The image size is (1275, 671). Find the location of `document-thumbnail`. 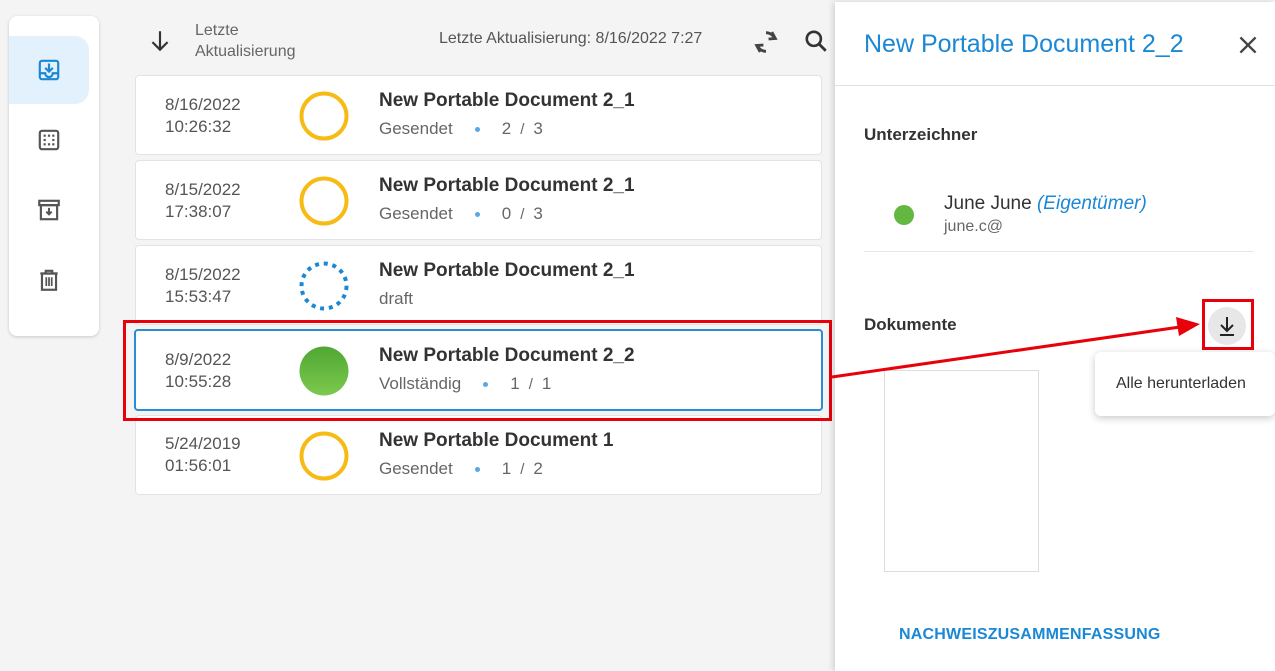

document-thumbnail is located at coordinates (961, 471).